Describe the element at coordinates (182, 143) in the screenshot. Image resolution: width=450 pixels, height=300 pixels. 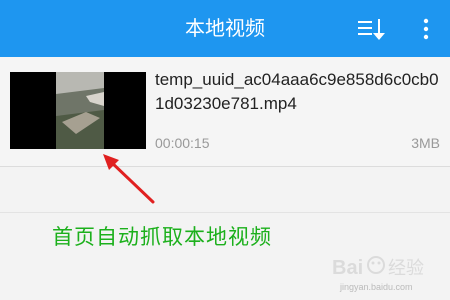
I see `video-duration: 00:00:15` at that location.